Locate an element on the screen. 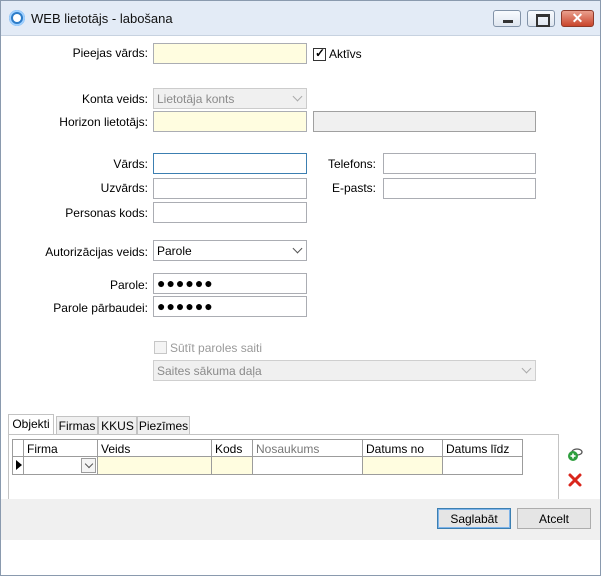 Image resolution: width=601 pixels, height=576 pixels. close-button: ✕ is located at coordinates (577, 18).